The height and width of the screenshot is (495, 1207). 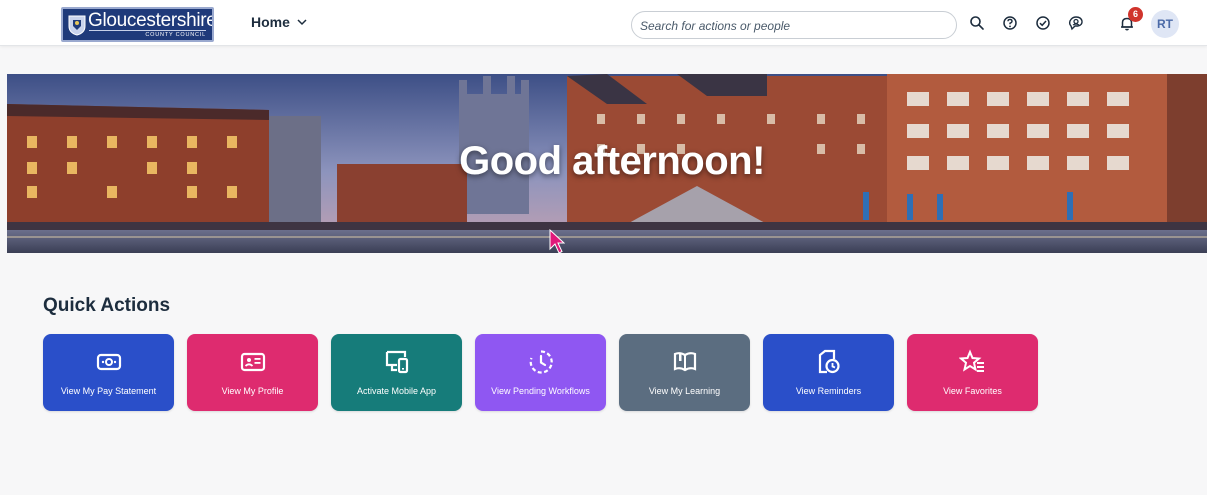 What do you see at coordinates (1135, 14) in the screenshot?
I see `notification-count-badge: 6` at bounding box center [1135, 14].